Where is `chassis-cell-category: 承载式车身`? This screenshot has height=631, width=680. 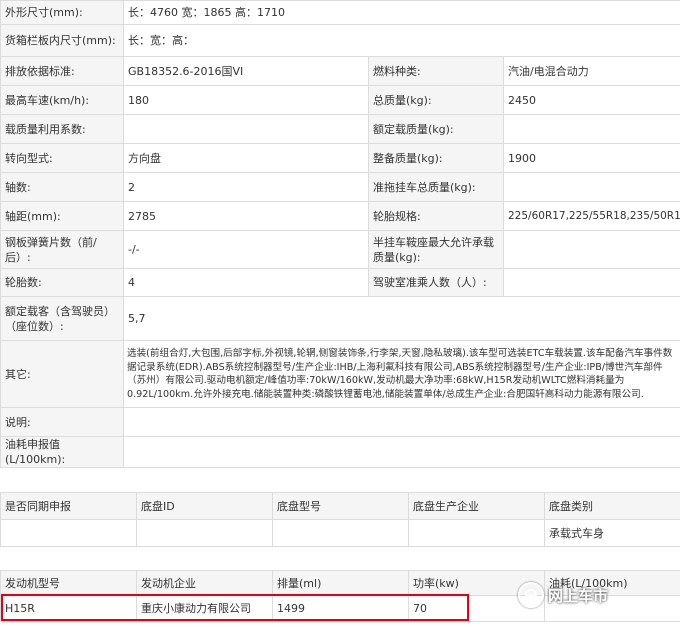 chassis-cell-category: 承载式车身 is located at coordinates (612, 533).